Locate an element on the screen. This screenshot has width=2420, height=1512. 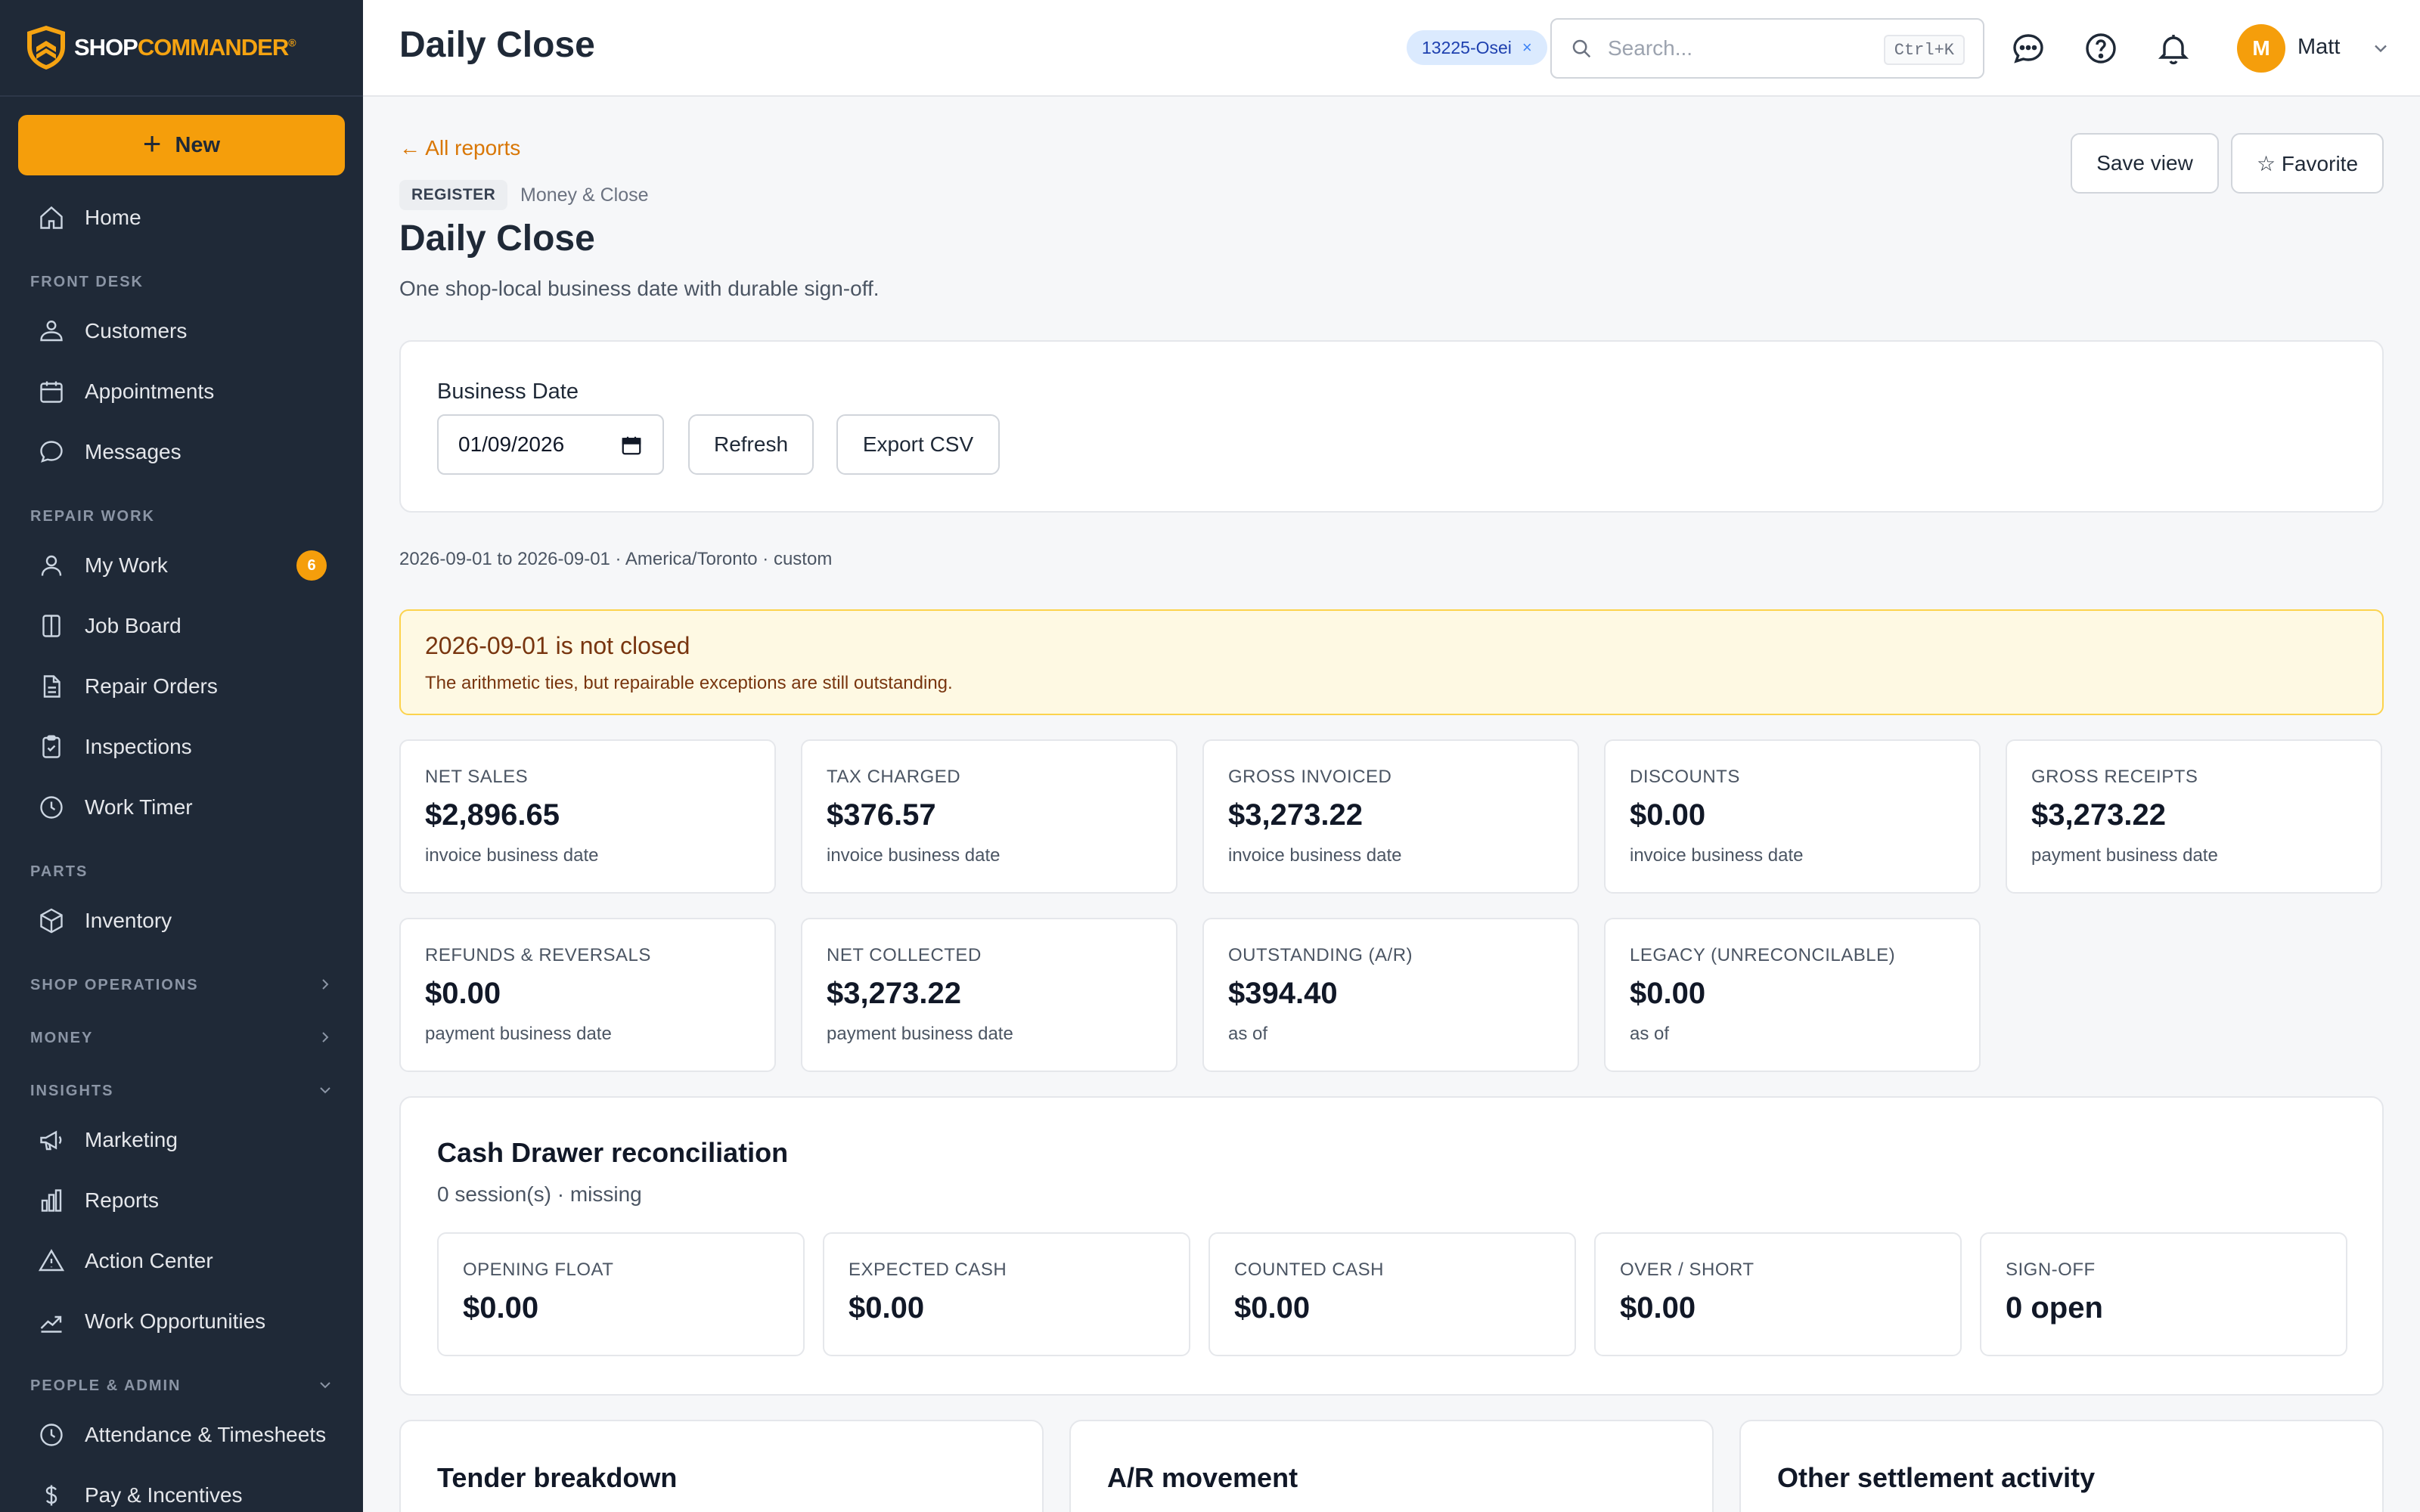
metric-value: $2,896.65 is located at coordinates (492, 815).